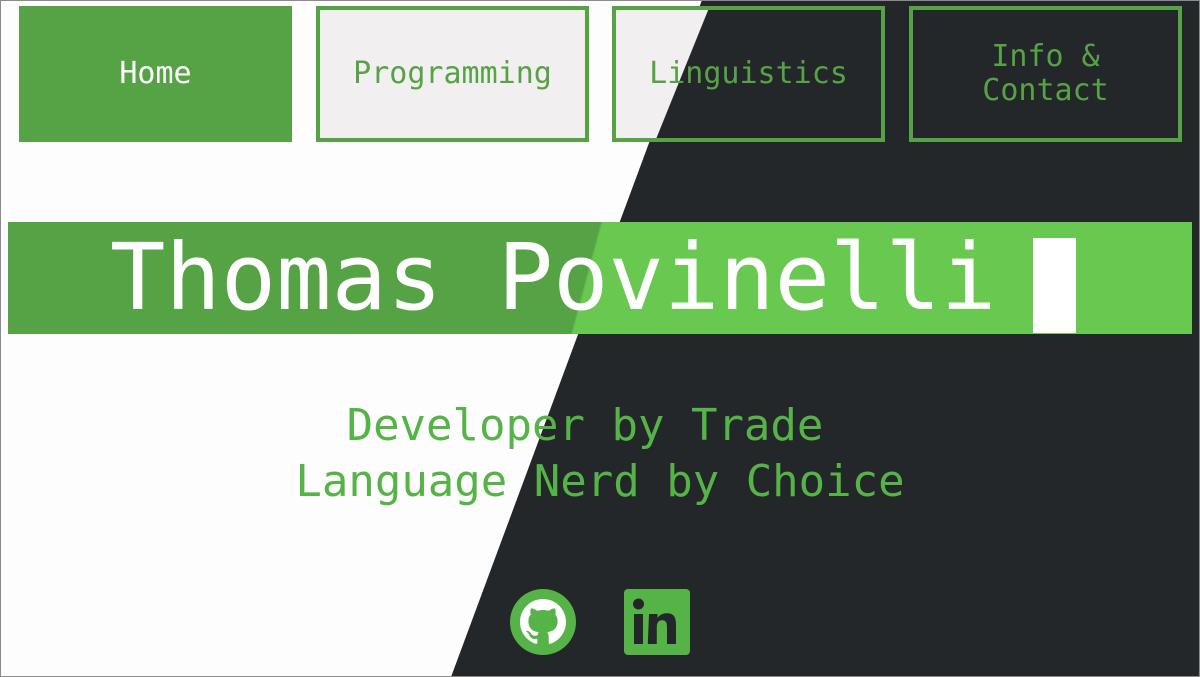 The height and width of the screenshot is (677, 1200). What do you see at coordinates (543, 622) in the screenshot?
I see `github-icon` at bounding box center [543, 622].